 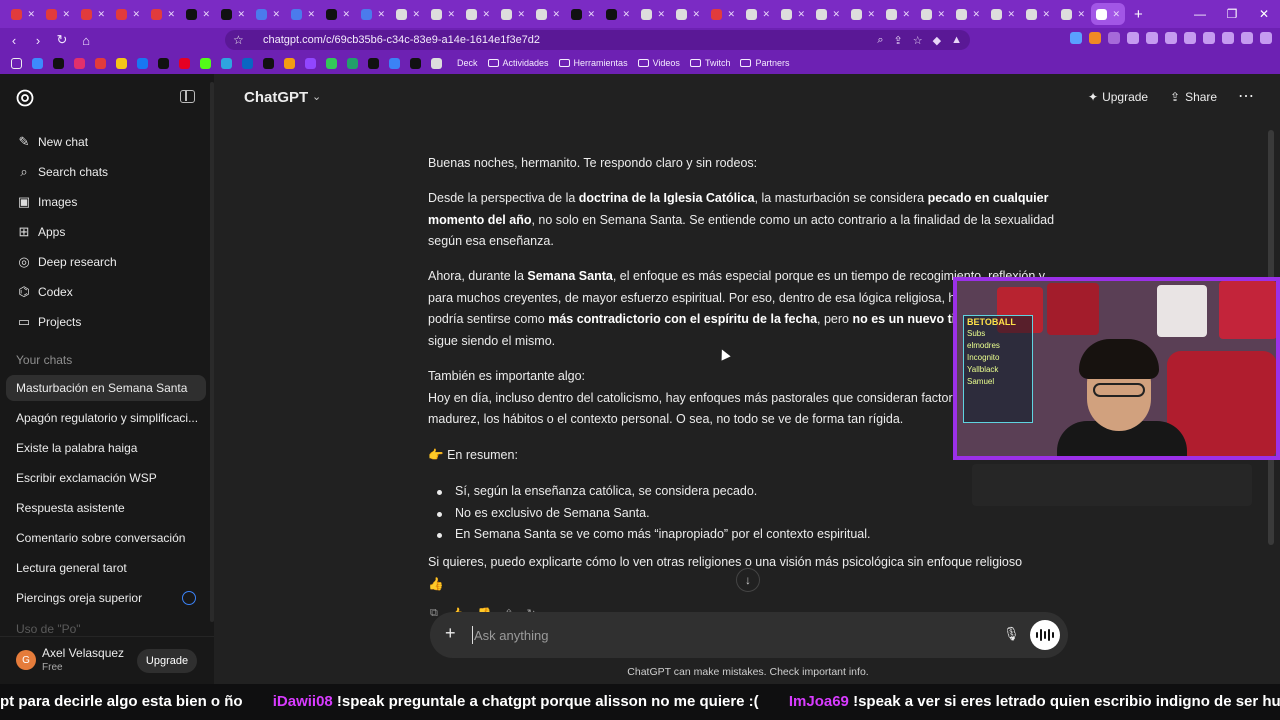 I want to click on zoom-icon: ⌕, so click(x=880, y=40).